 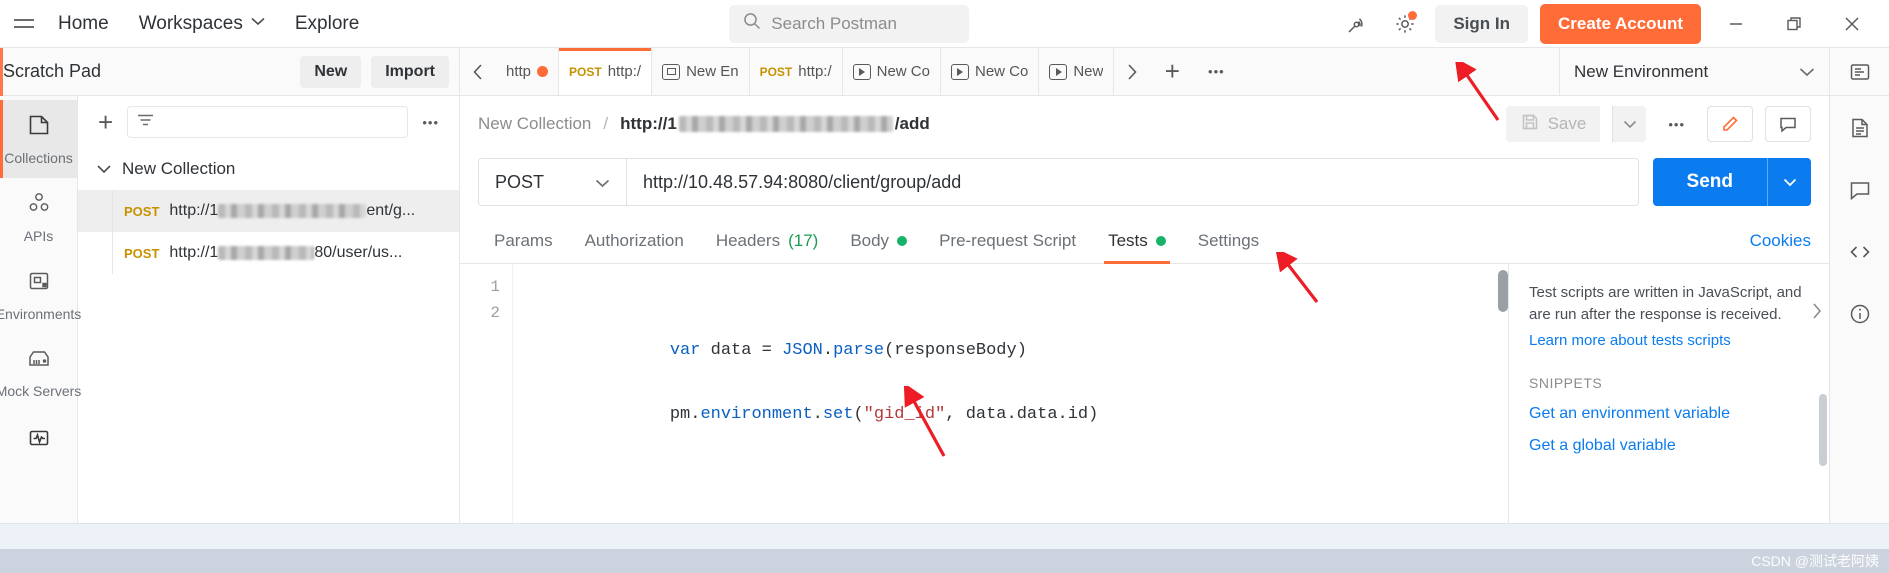 What do you see at coordinates (1357, 24) in the screenshot?
I see `satellite-icon` at bounding box center [1357, 24].